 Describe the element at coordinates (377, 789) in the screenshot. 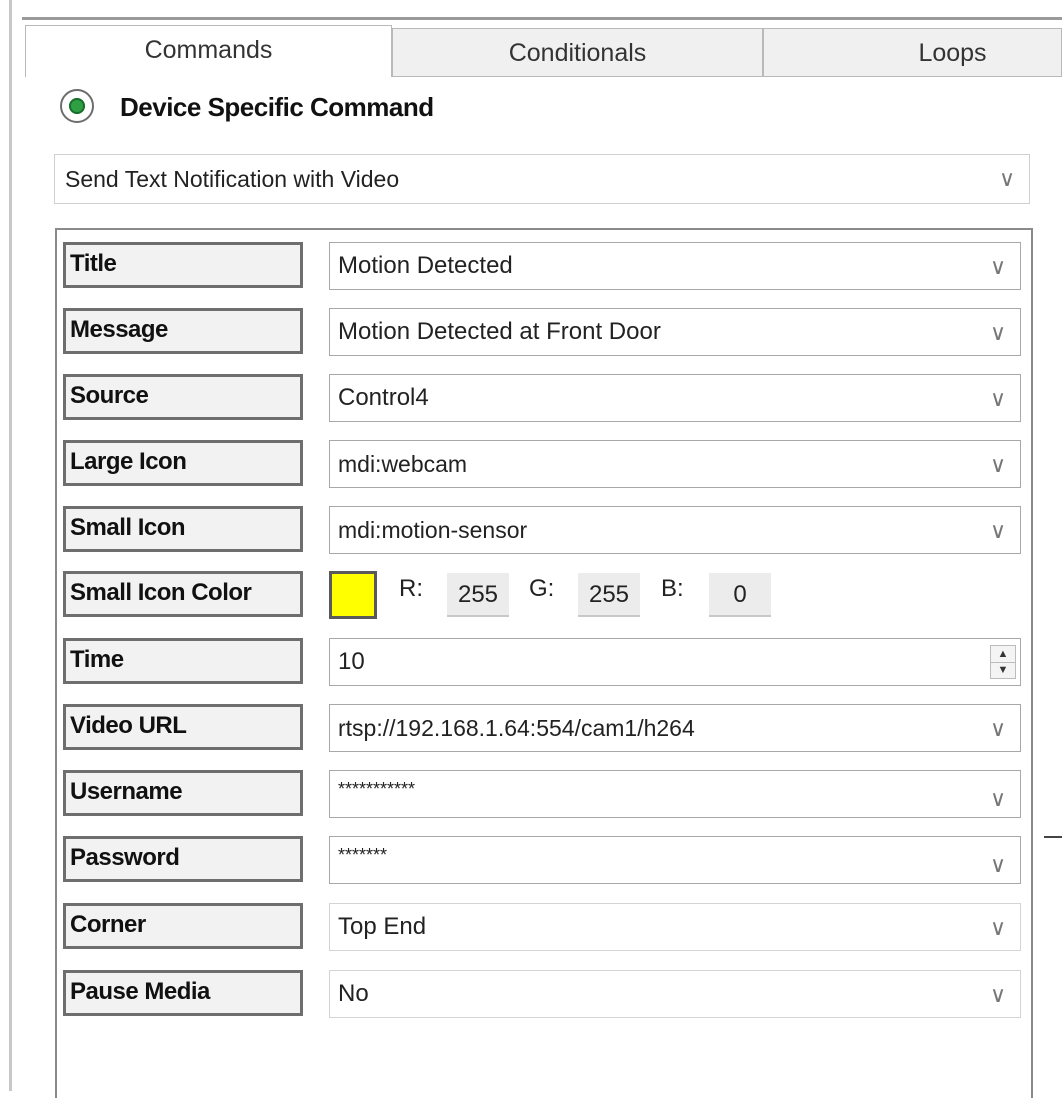

I see `username-value: ***********` at that location.